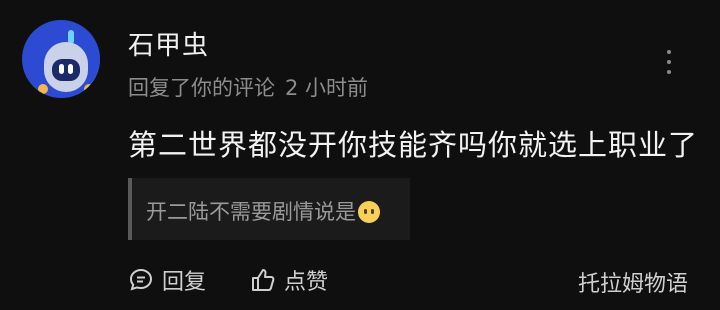  I want to click on reply-content: 第二世界都没开你技能齐吗你就选上职业了, so click(413, 145).